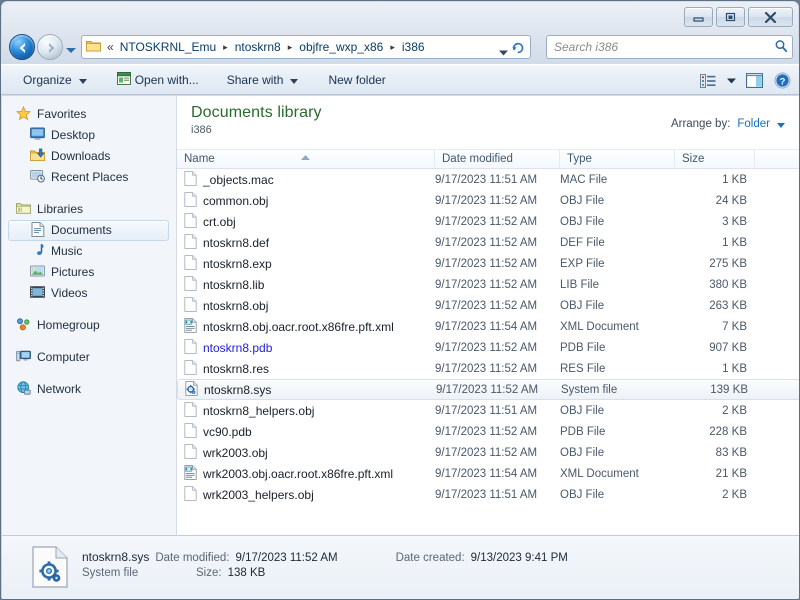  What do you see at coordinates (781, 47) in the screenshot?
I see `search-icon` at bounding box center [781, 47].